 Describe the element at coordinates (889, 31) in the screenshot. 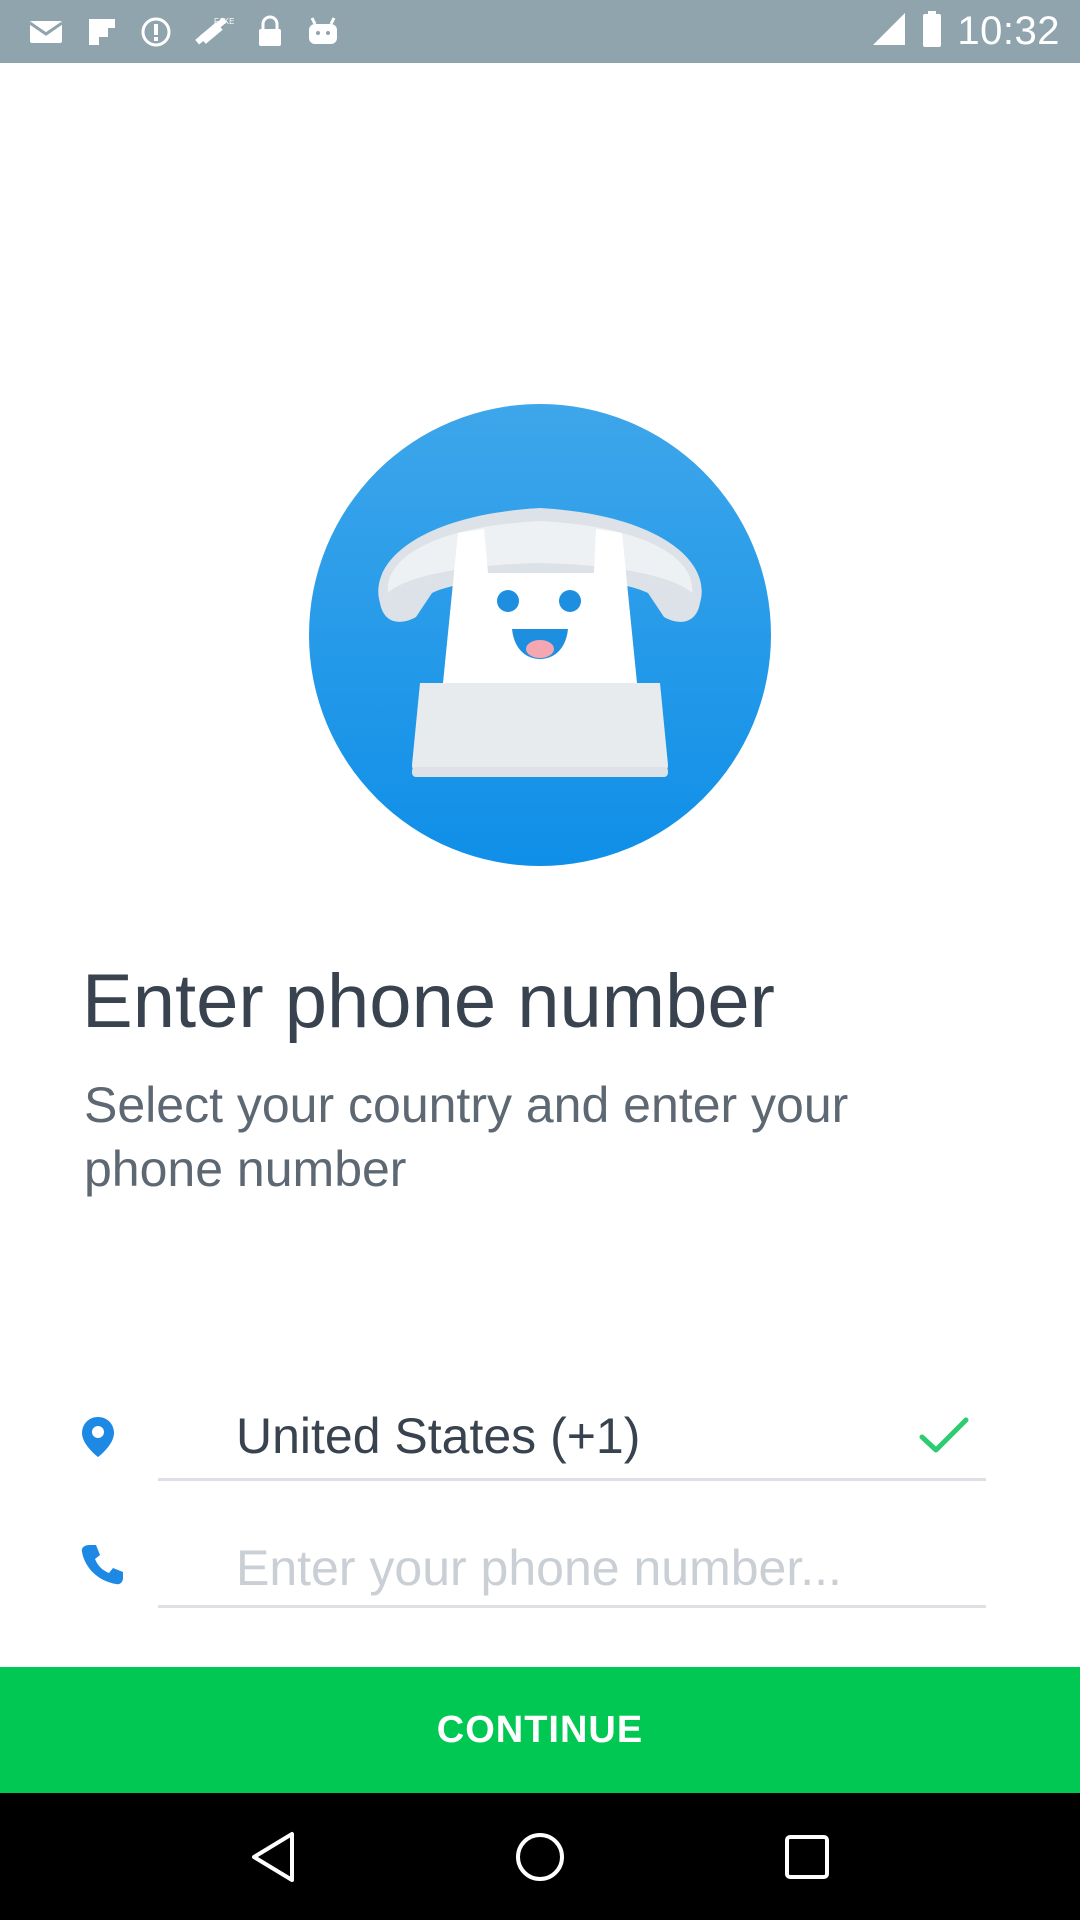

I see `signal-icon` at that location.